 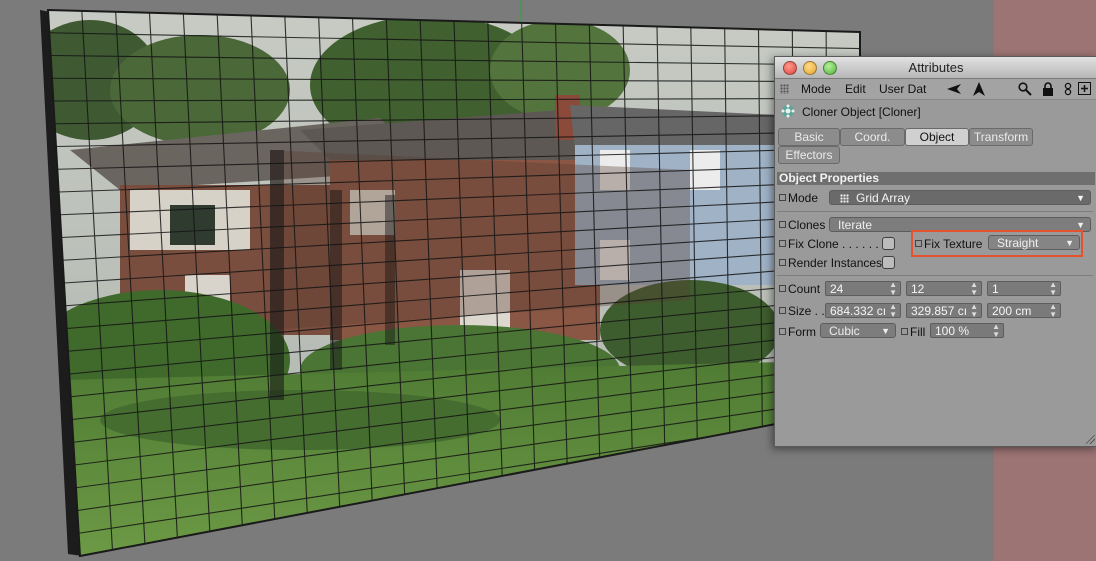 I want to click on fill-value: 100 %, so click(x=952, y=331).